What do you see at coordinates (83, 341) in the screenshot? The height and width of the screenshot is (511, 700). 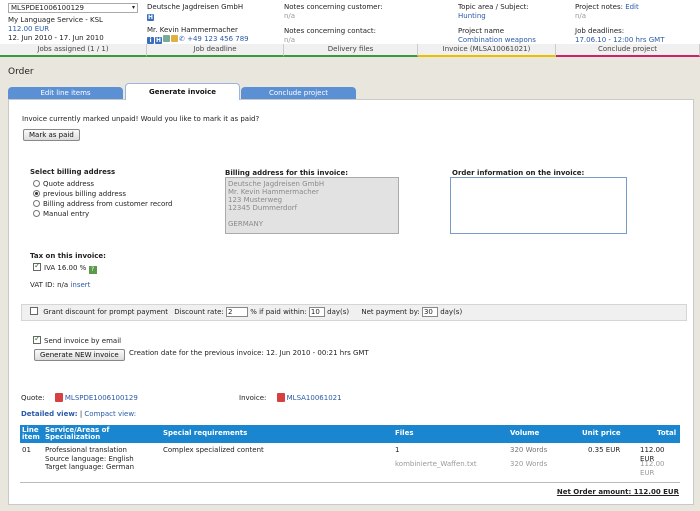 I see `send-email-label: Send invoice by email` at bounding box center [83, 341].